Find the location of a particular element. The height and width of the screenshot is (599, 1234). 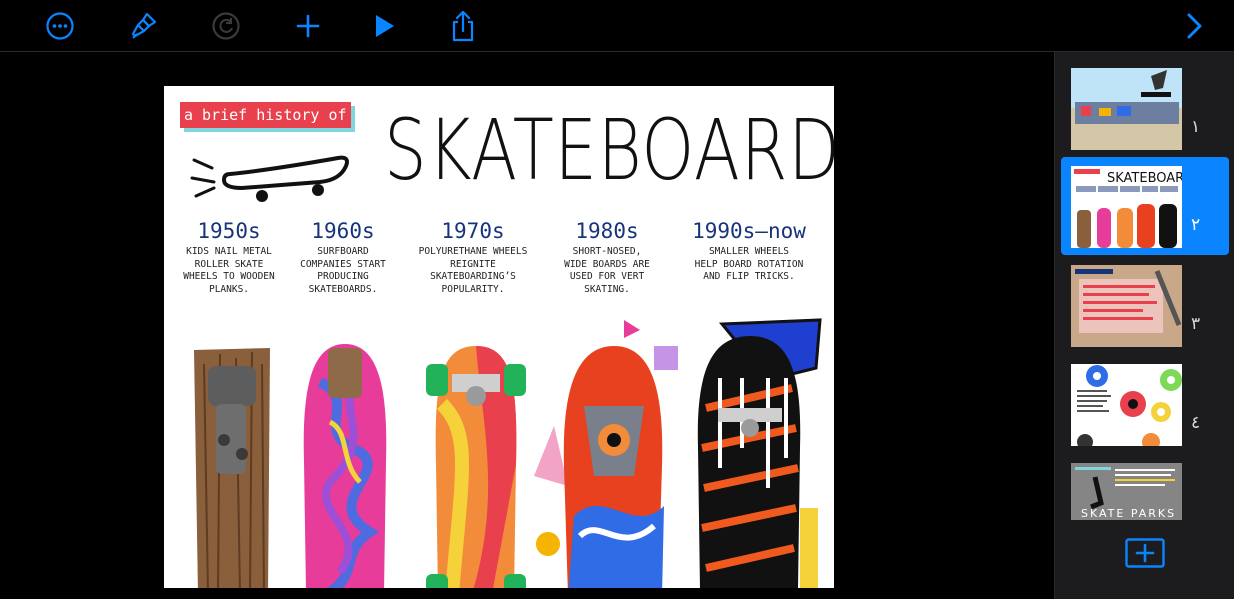

thumbnail-title: SKATE PARKS is located at coordinates (1128, 513).